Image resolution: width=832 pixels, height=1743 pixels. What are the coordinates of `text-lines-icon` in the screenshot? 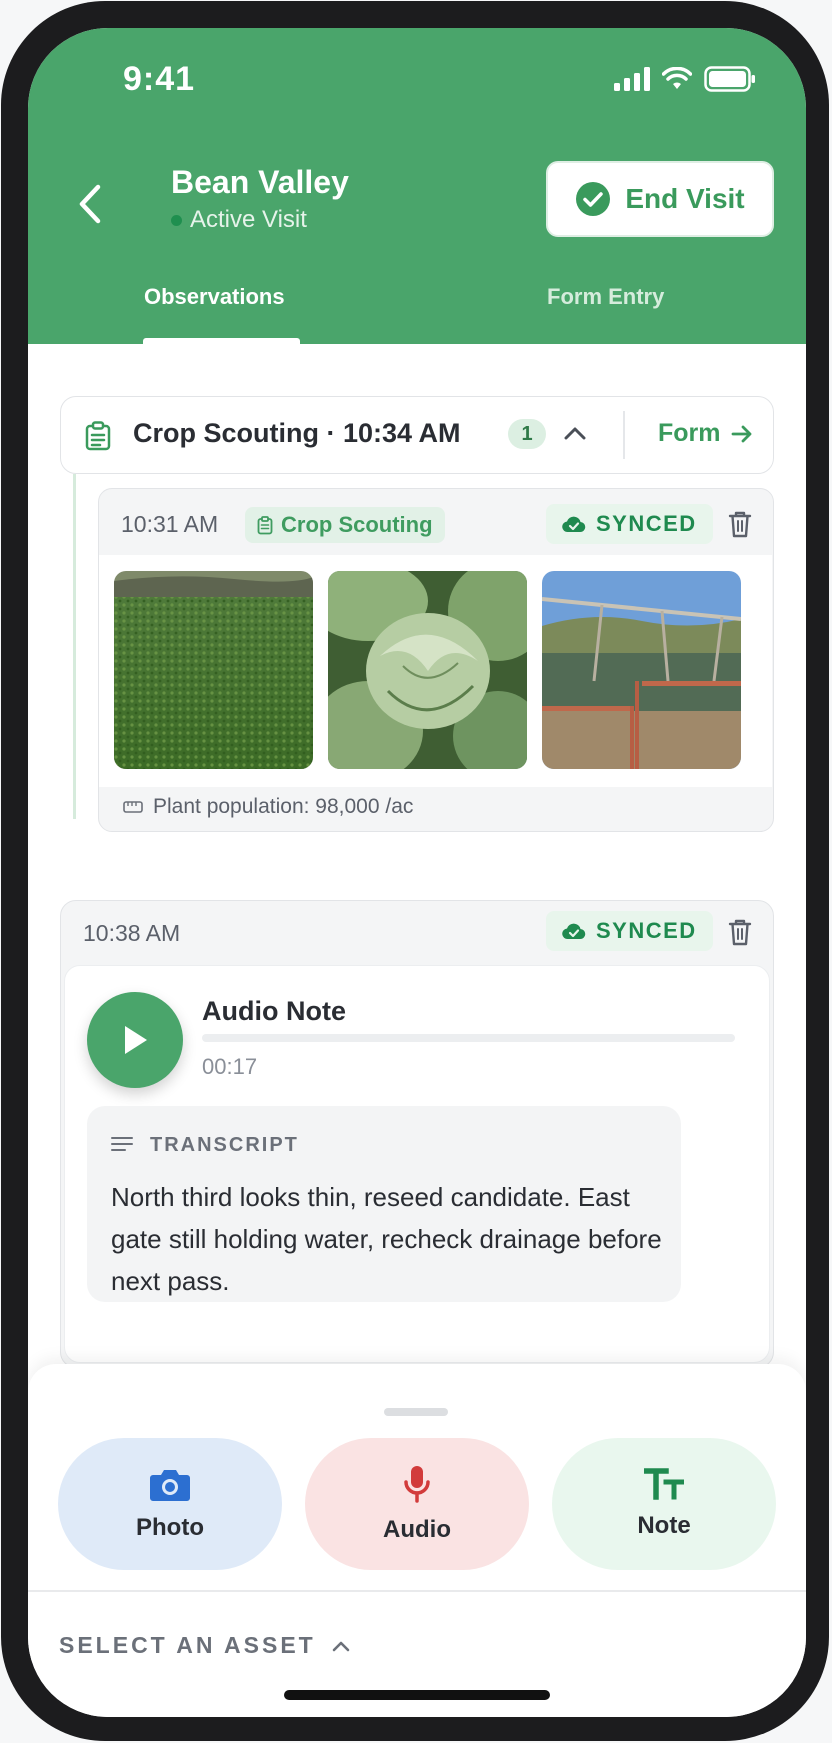 It's located at (122, 1144).